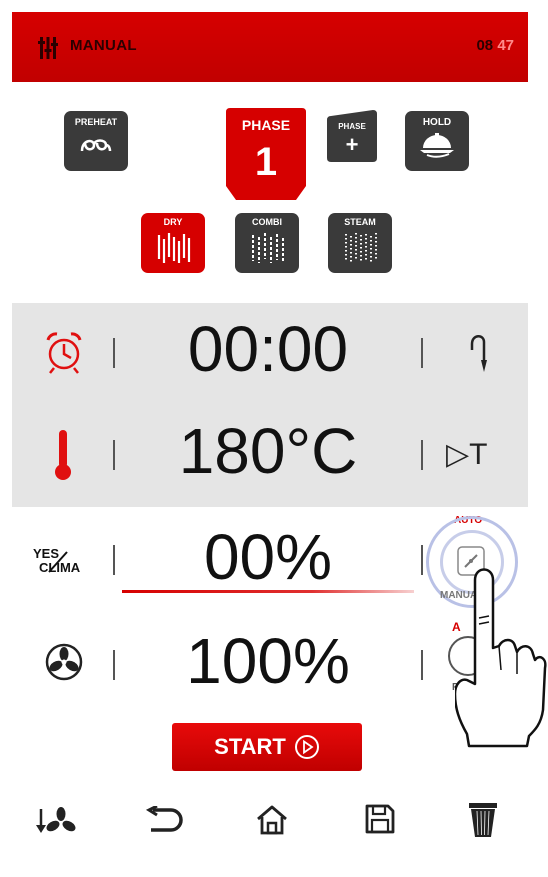 This screenshot has width=548, height=877. I want to click on fan-down-icon, so click(56, 822).